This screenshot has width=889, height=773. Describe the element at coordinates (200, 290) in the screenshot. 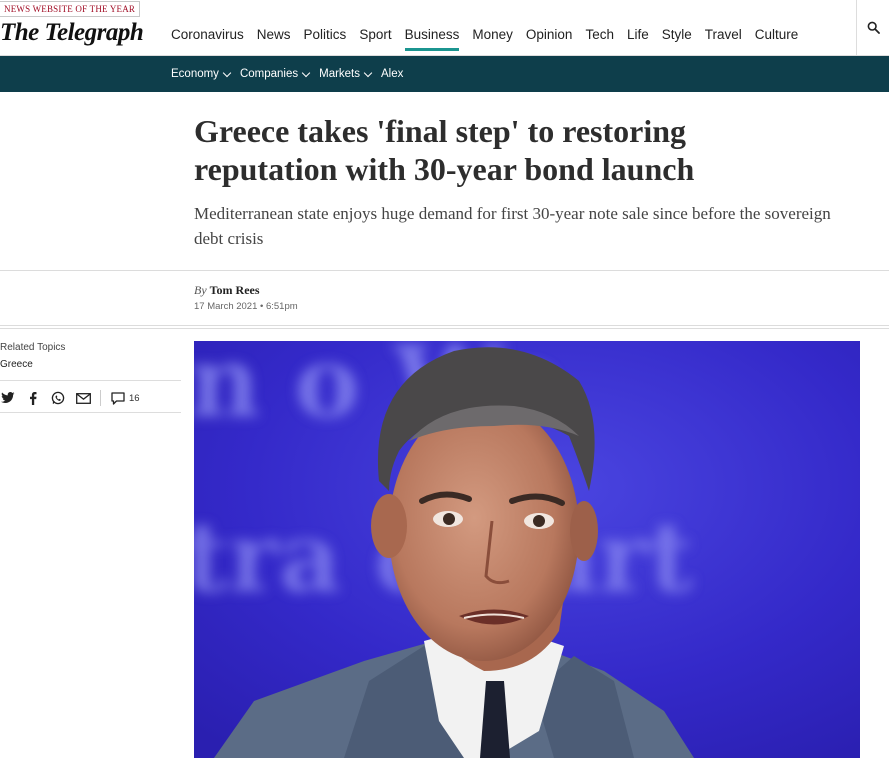

I see `byline-prefix: By` at that location.